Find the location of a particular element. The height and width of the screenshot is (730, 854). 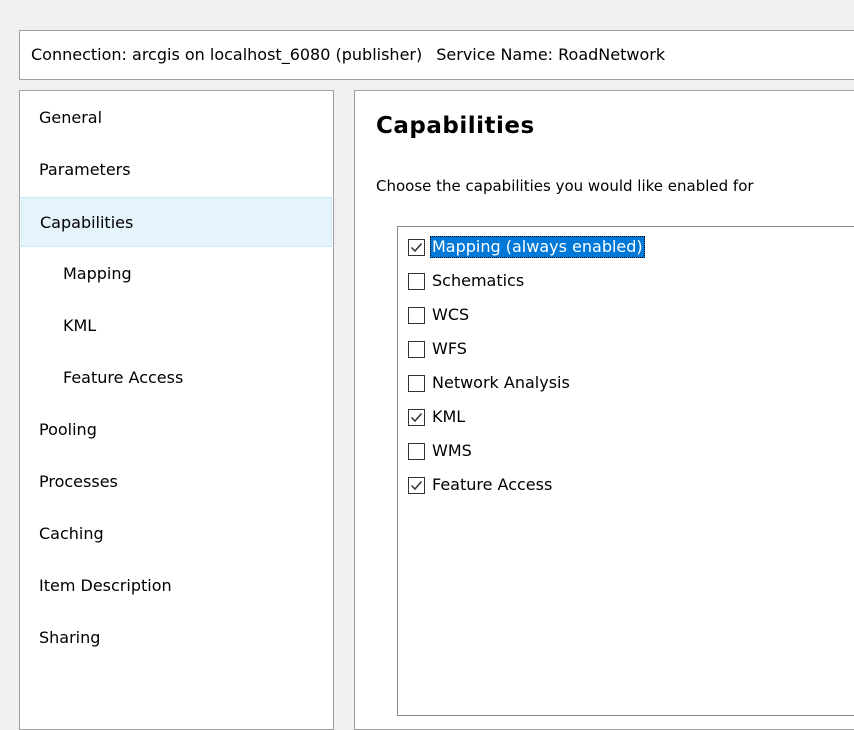

capability-label: KML is located at coordinates (449, 416).